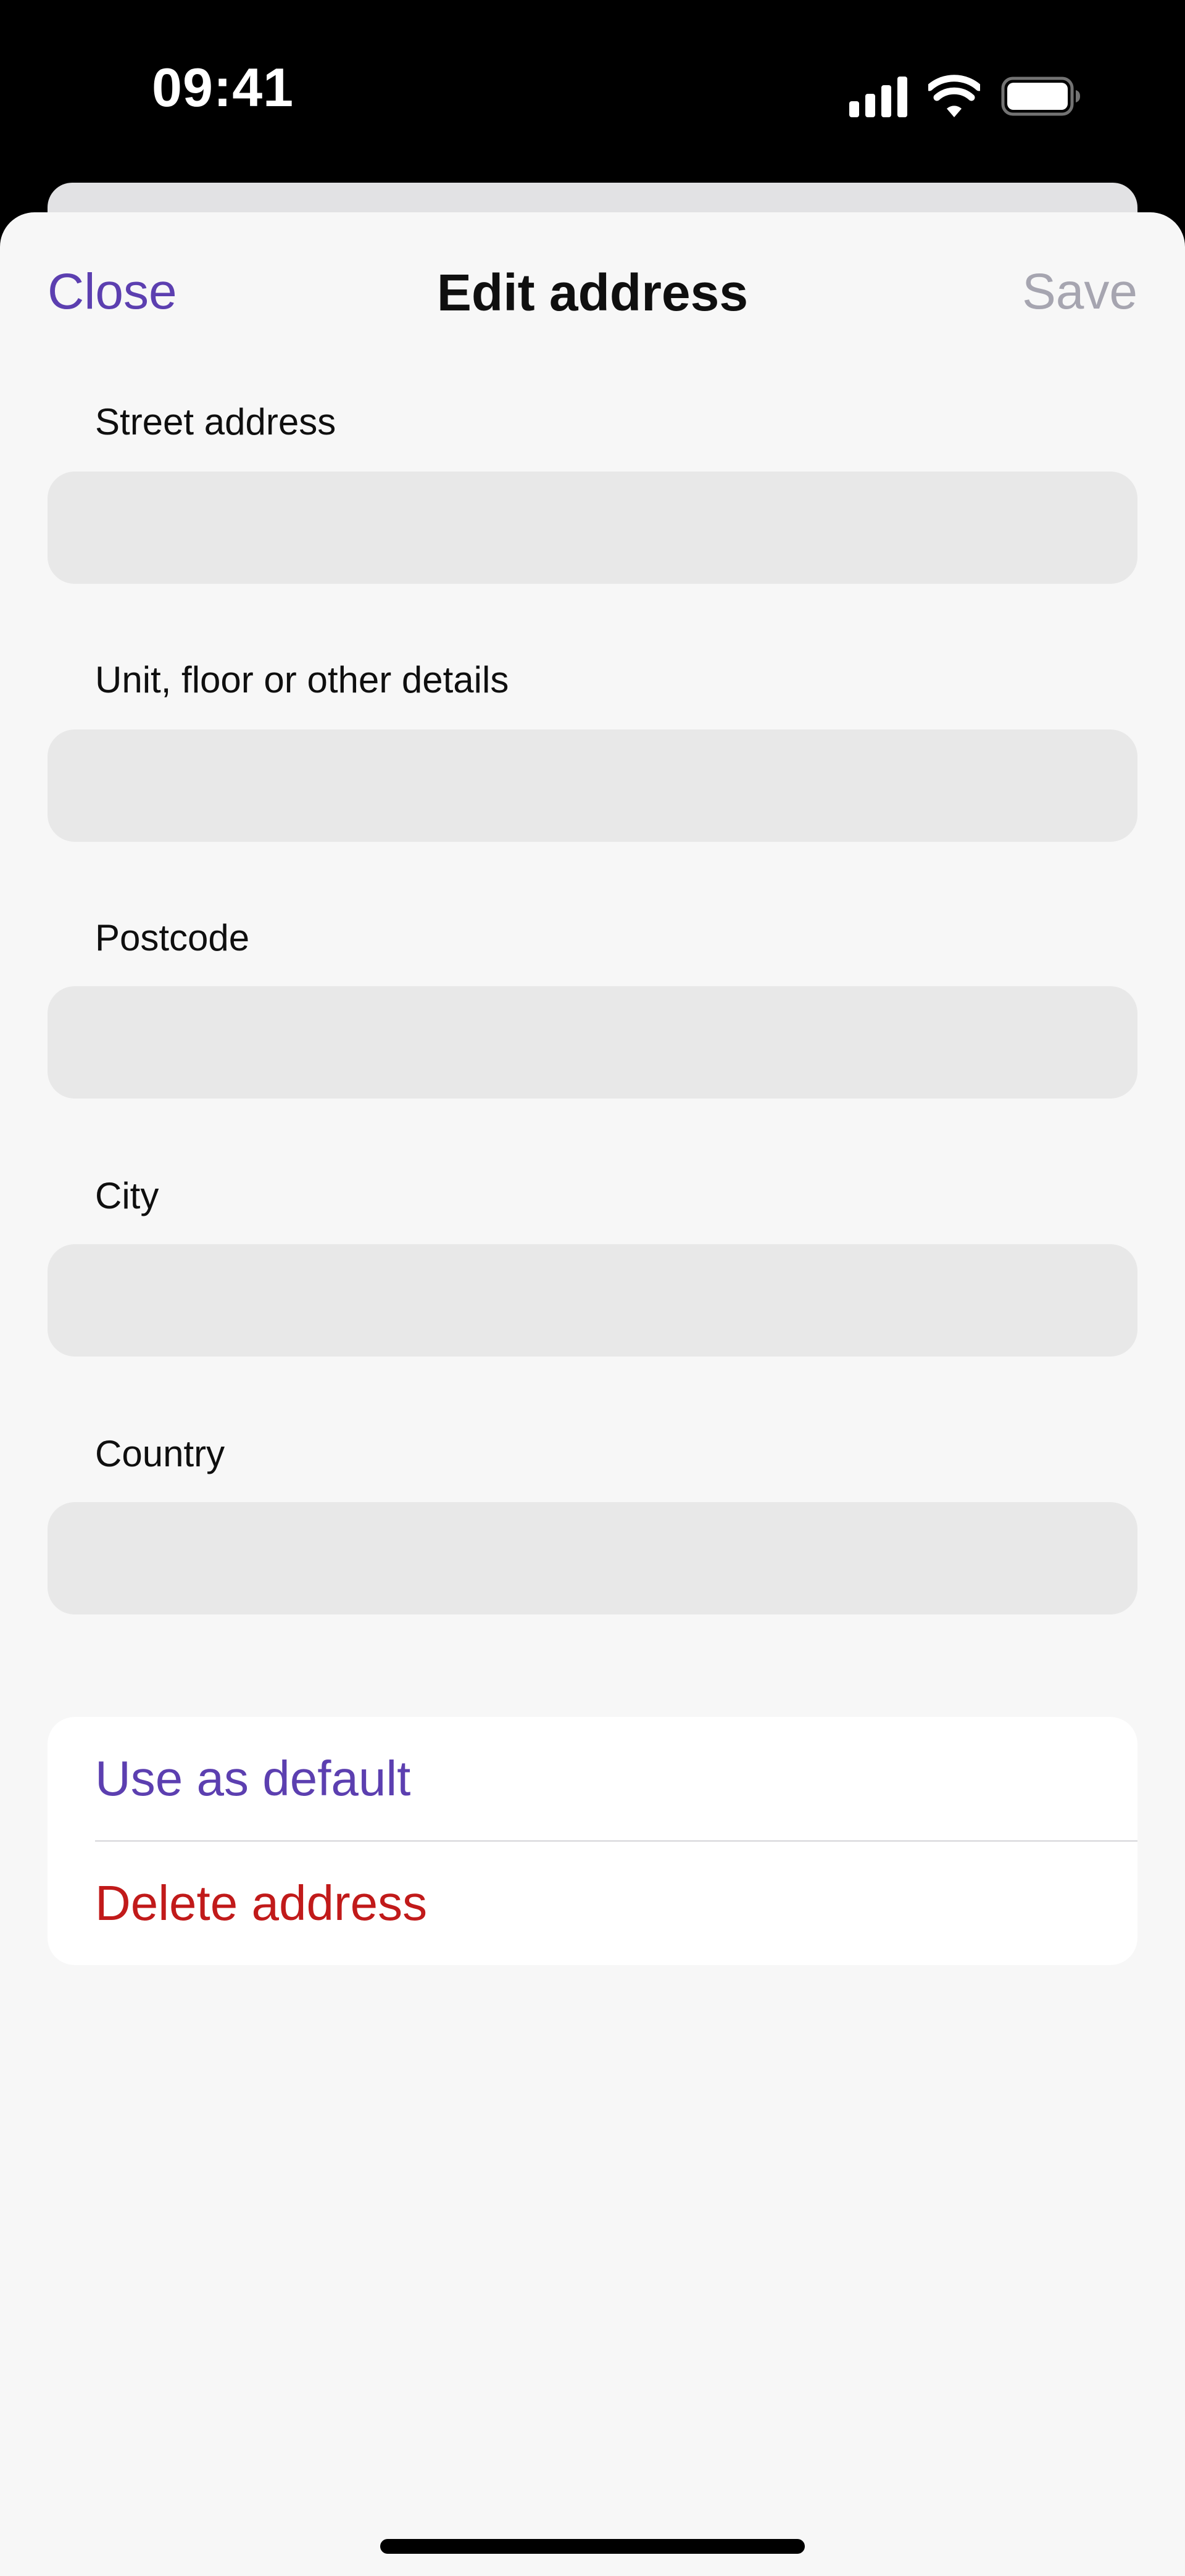 Image resolution: width=1185 pixels, height=2576 pixels. Describe the element at coordinates (592, 528) in the screenshot. I see `street-address-input` at that location.